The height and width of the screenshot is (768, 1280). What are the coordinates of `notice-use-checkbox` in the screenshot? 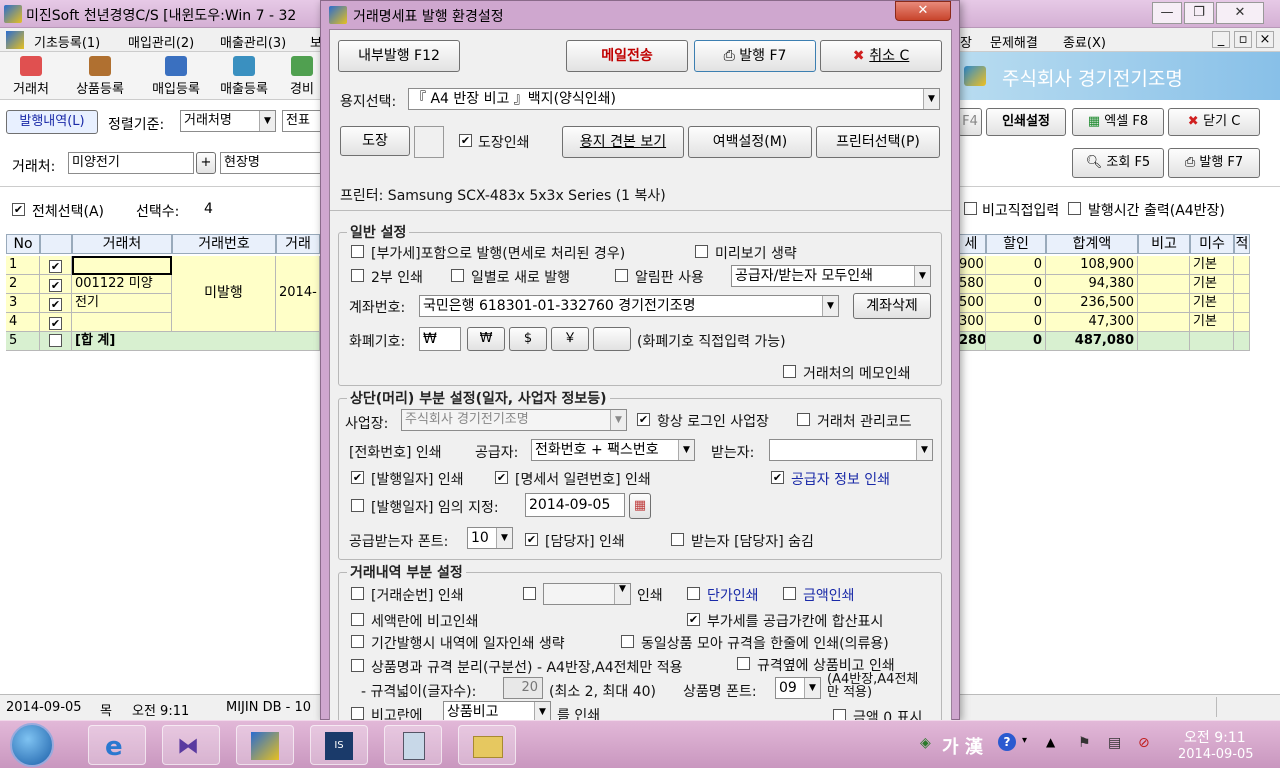 It's located at (621, 275).